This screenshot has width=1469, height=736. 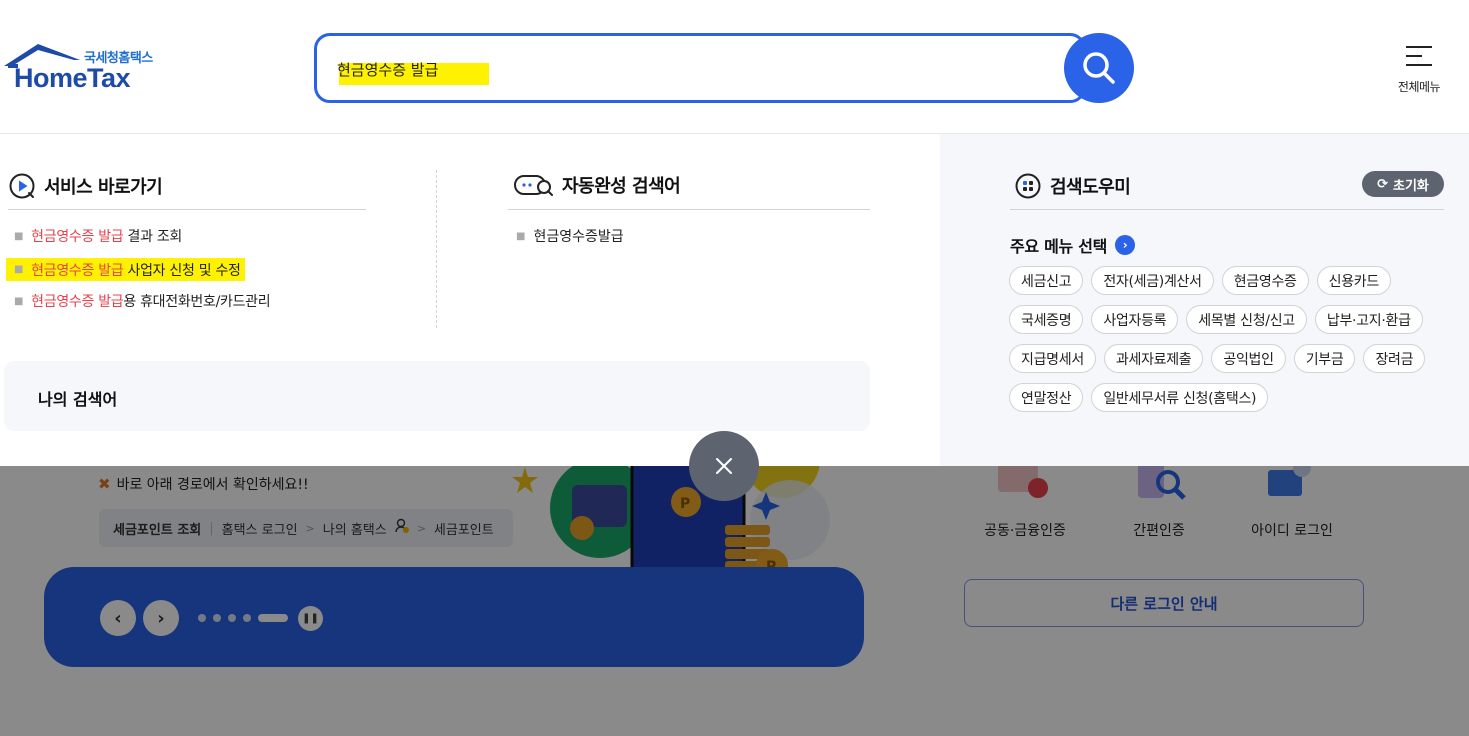 I want to click on my-search-title: 나의 검색어, so click(x=78, y=399).